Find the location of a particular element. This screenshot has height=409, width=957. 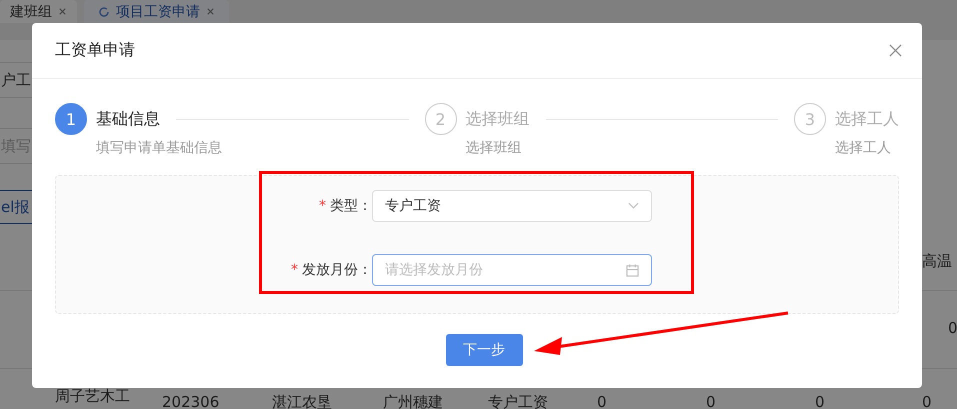

step-title: 选择工人 is located at coordinates (867, 119).